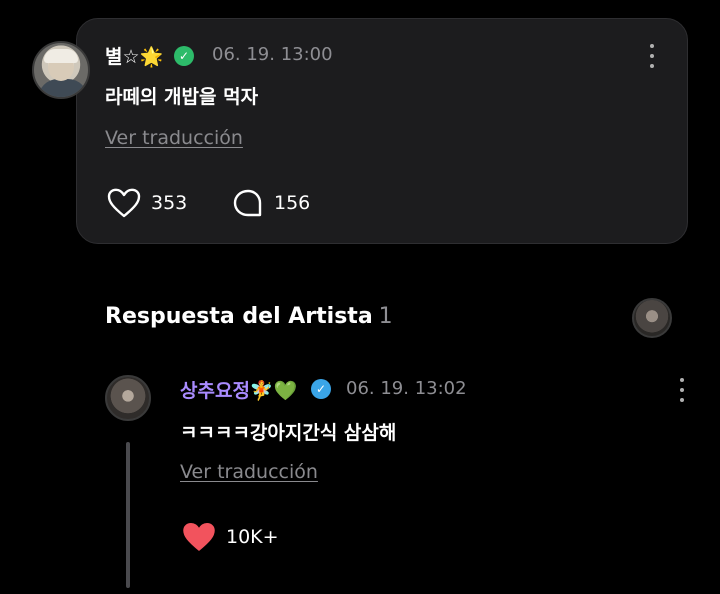 The width and height of the screenshot is (720, 594). What do you see at coordinates (184, 56) in the screenshot?
I see `verified-badge-icon: ✓` at bounding box center [184, 56].